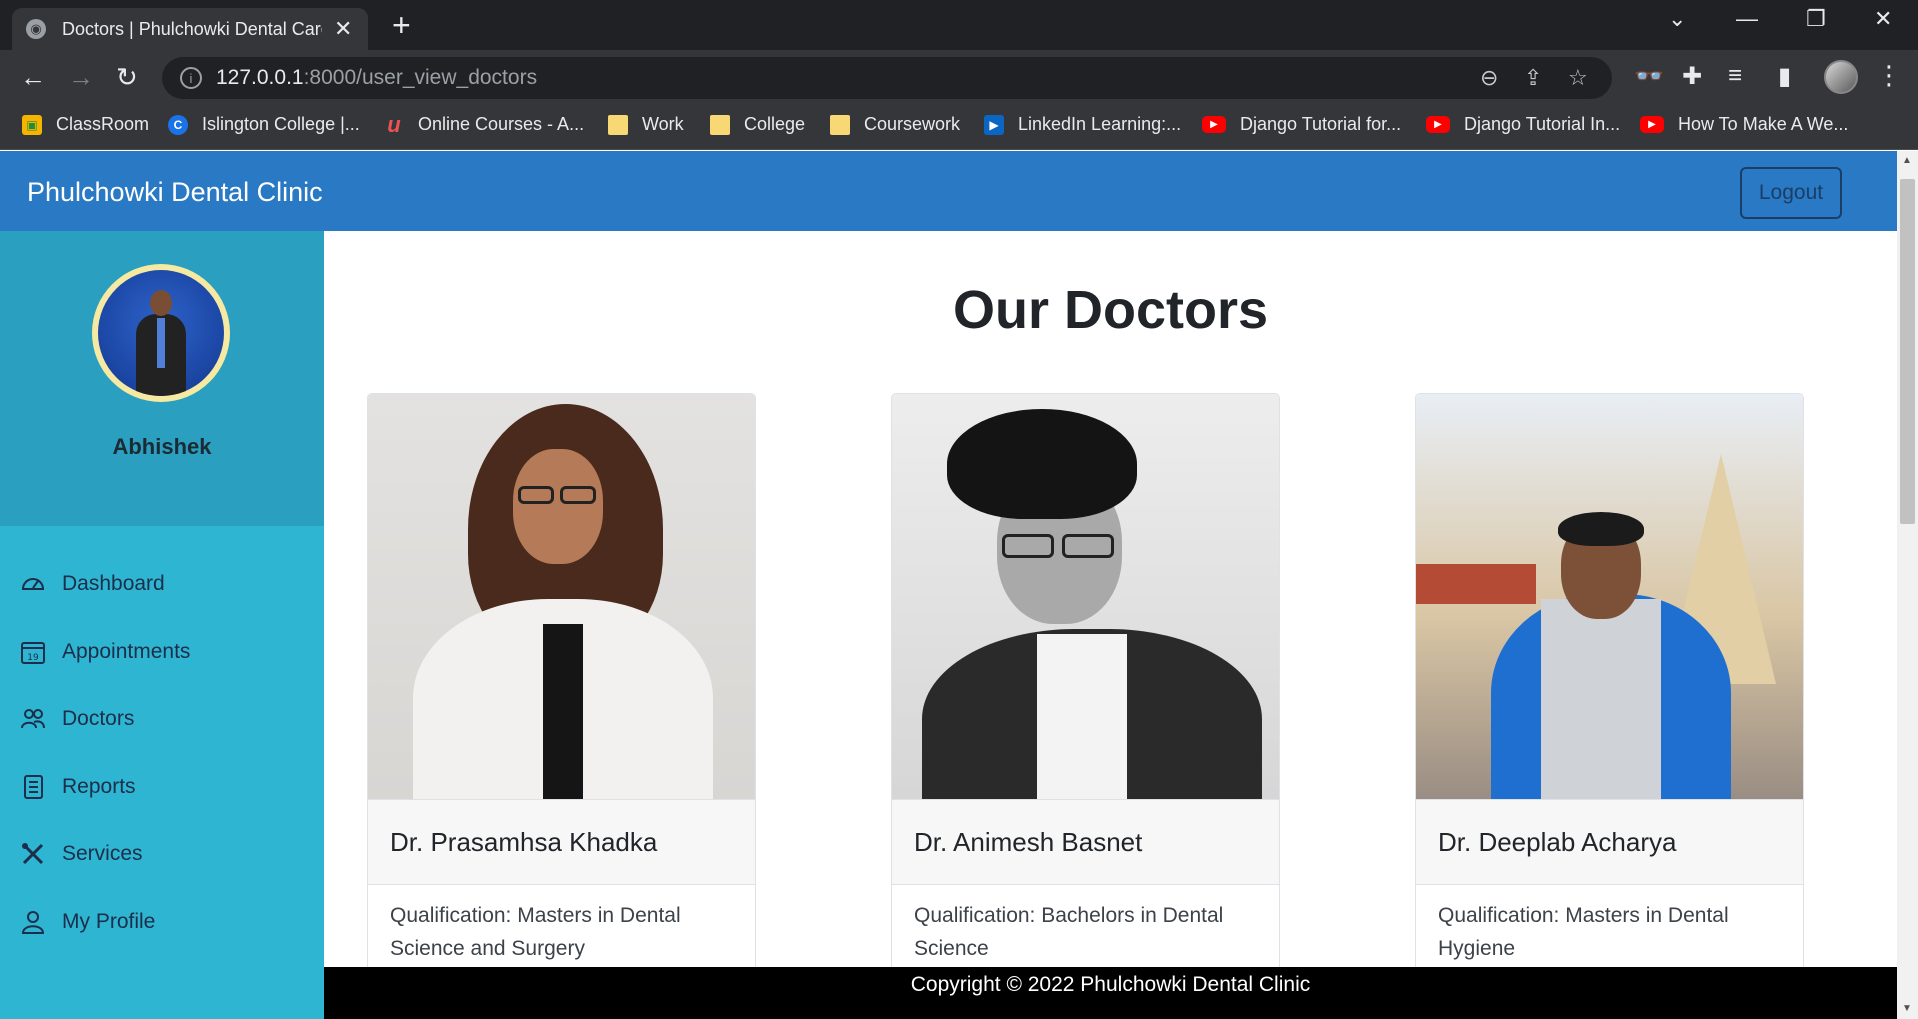 The height and width of the screenshot is (1019, 1918). Describe the element at coordinates (127, 77) in the screenshot. I see `reload-button: ↻` at that location.